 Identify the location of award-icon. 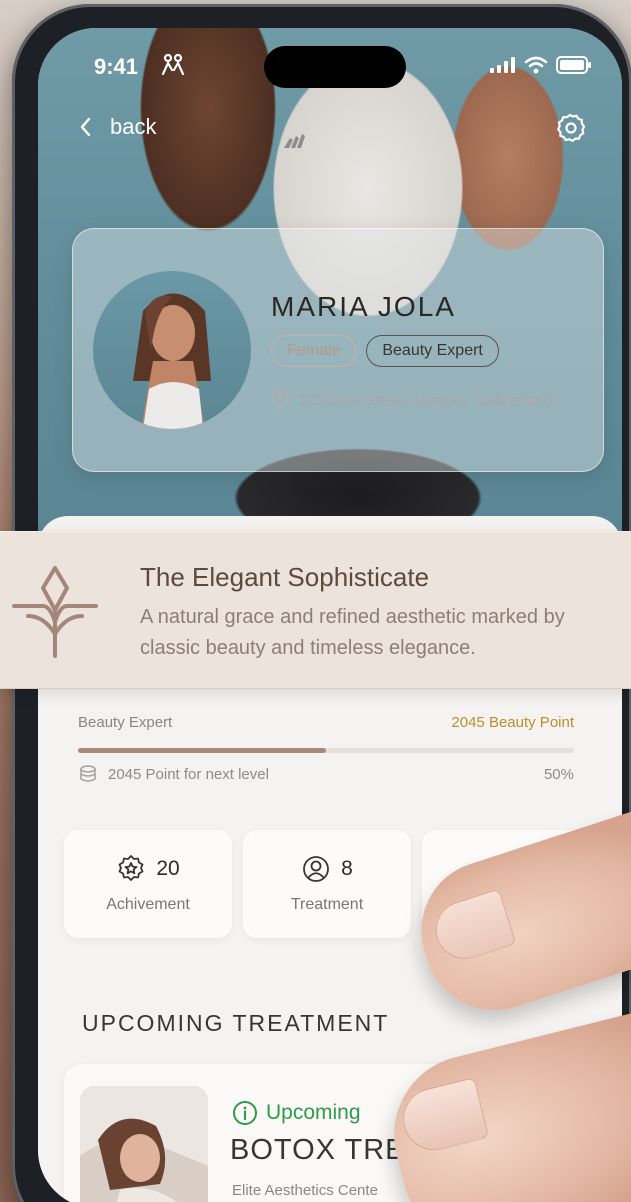
(131, 868).